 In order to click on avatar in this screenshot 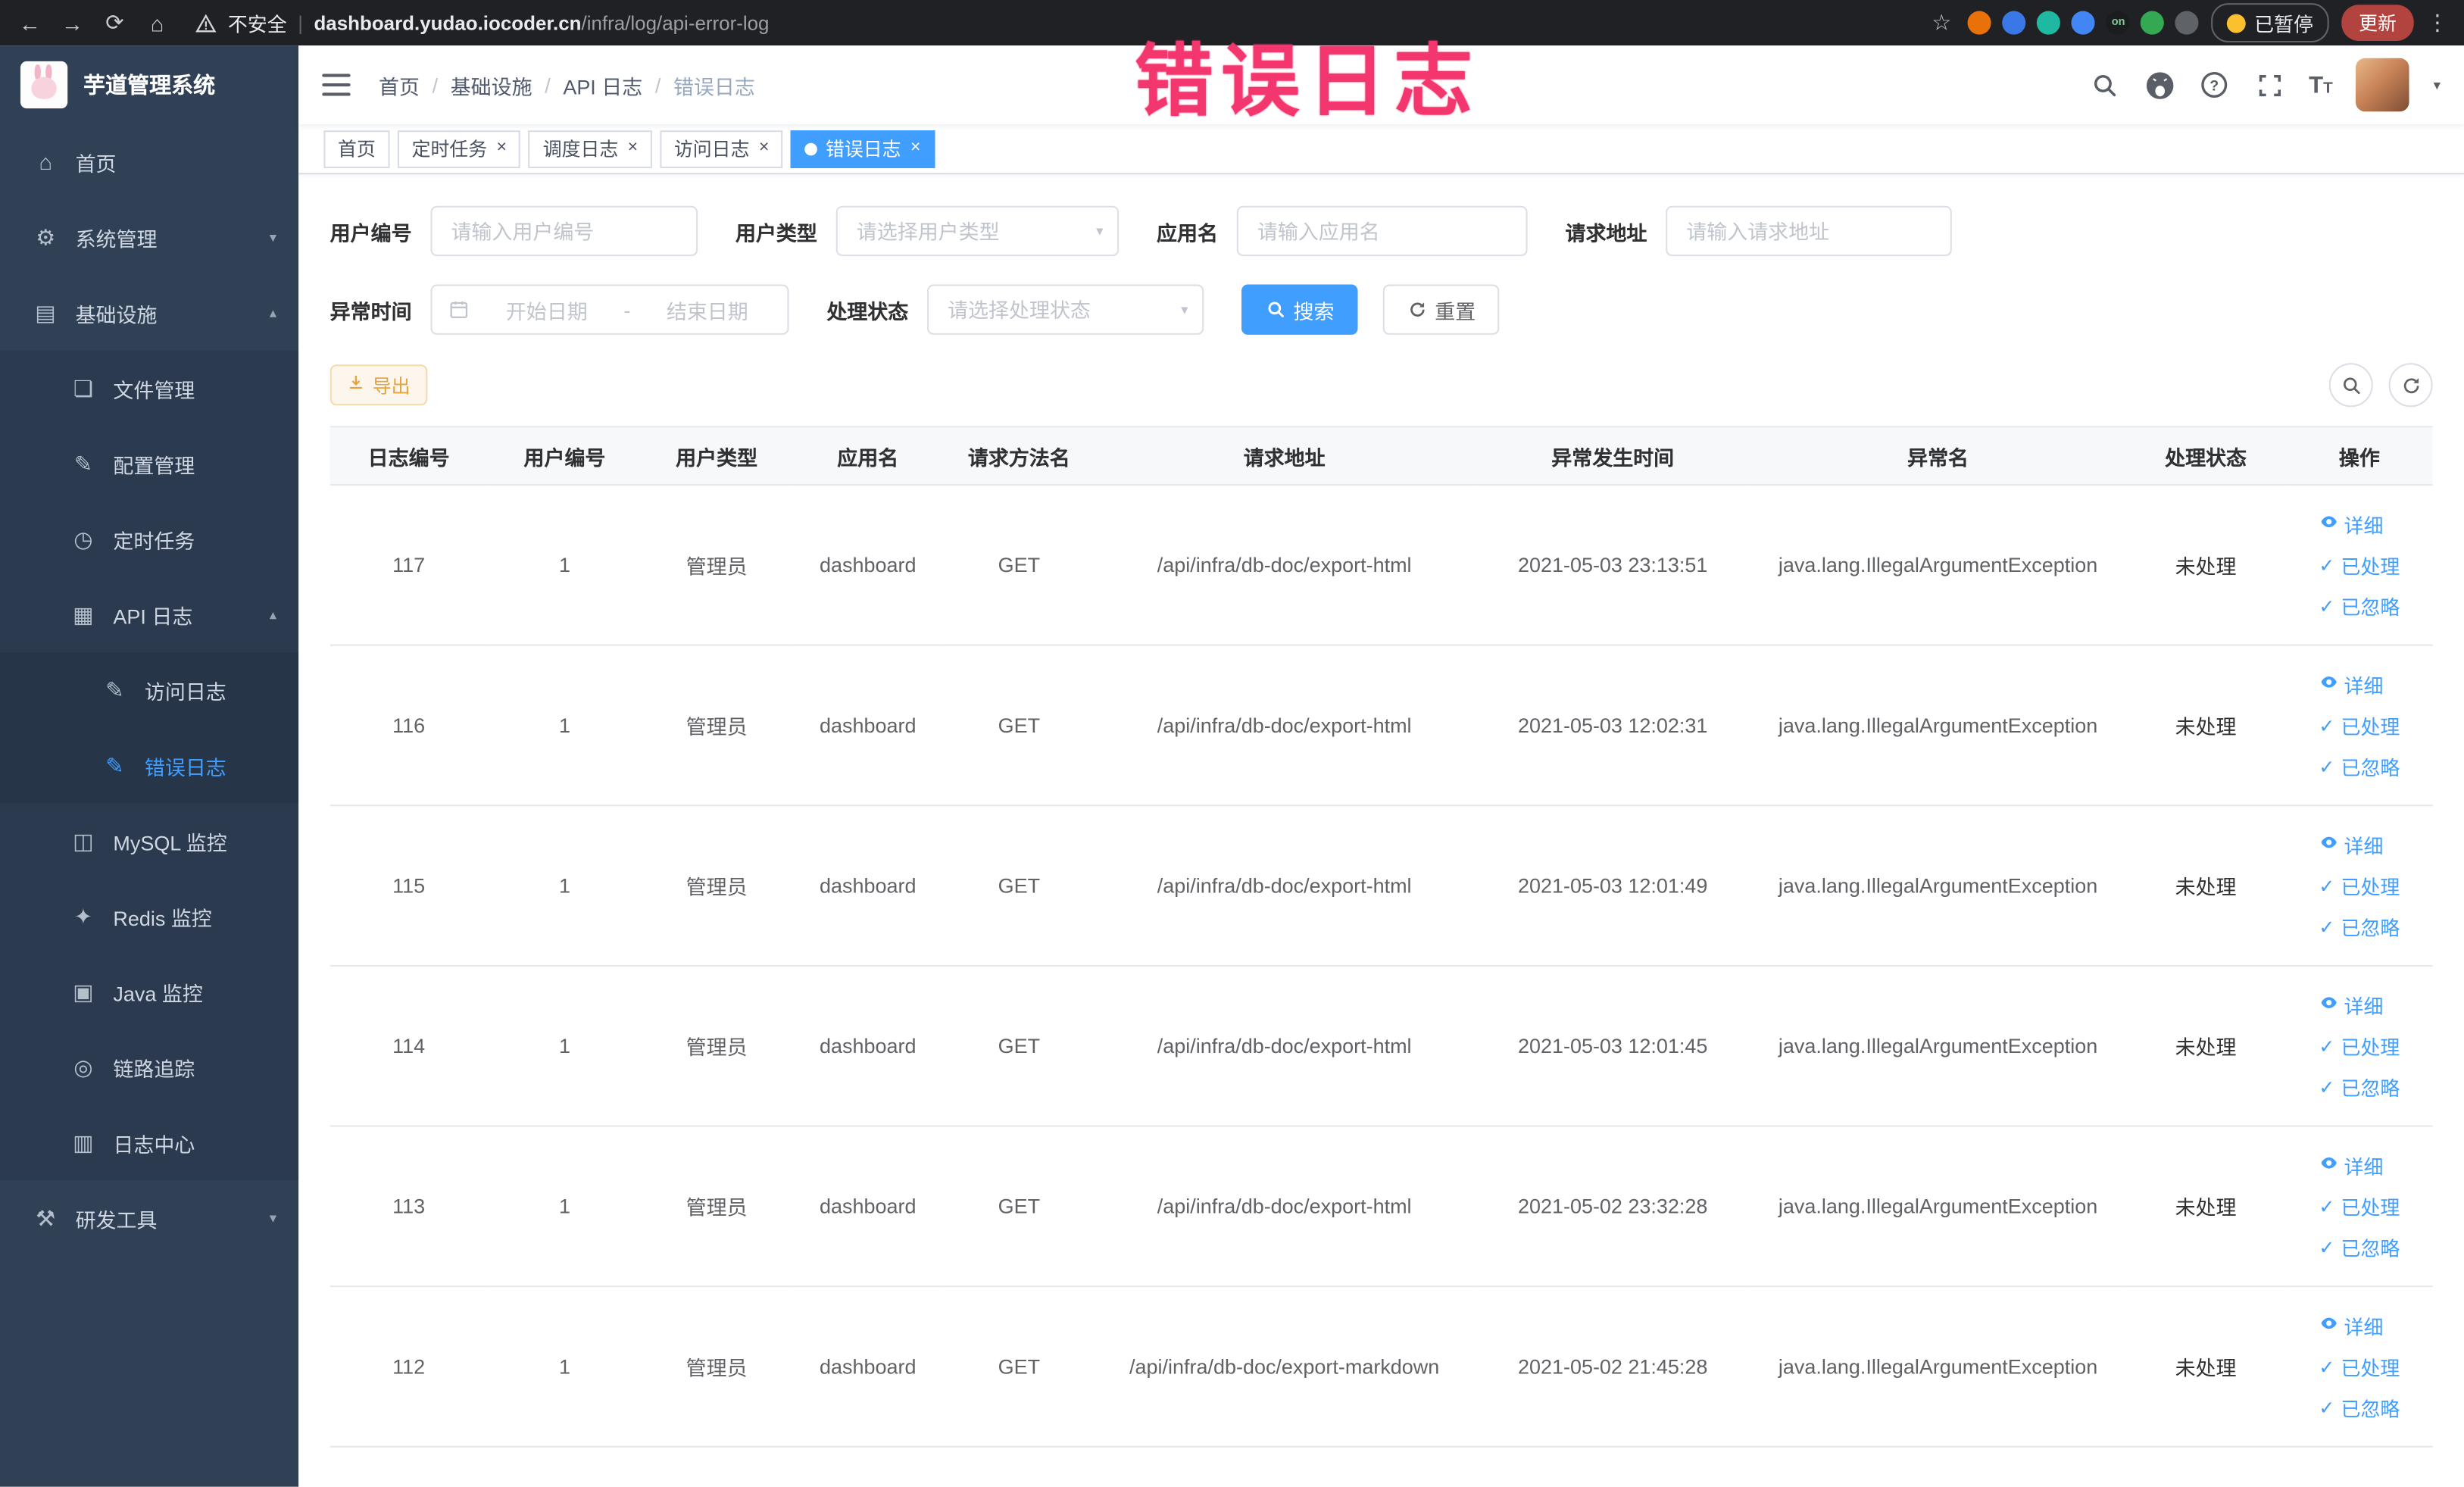, I will do `click(2383, 85)`.